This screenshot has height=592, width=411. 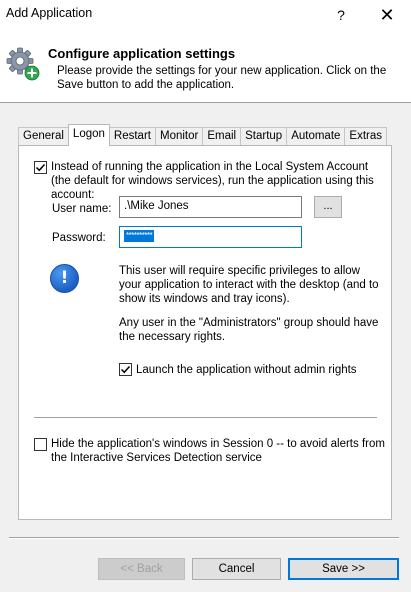 What do you see at coordinates (64, 278) in the screenshot?
I see `info-icon: !` at bounding box center [64, 278].